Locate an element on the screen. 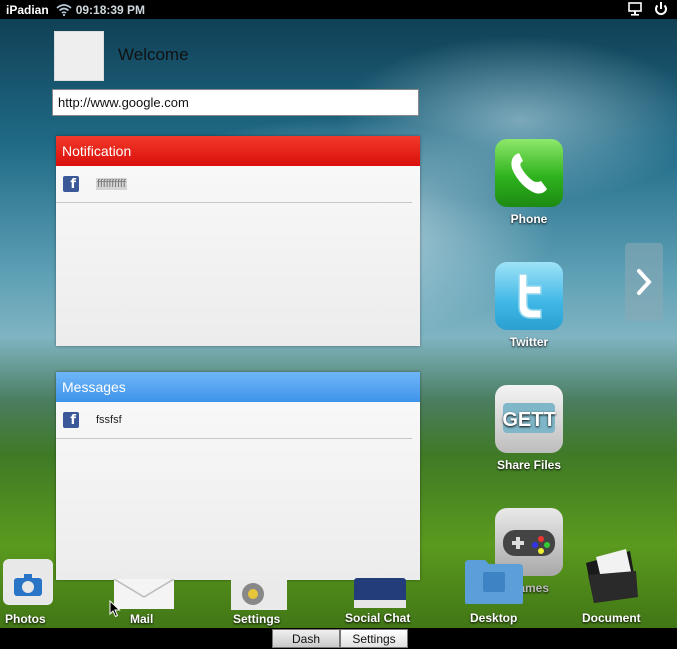 This screenshot has width=677, height=649. tab-dash: Dash is located at coordinates (306, 638).